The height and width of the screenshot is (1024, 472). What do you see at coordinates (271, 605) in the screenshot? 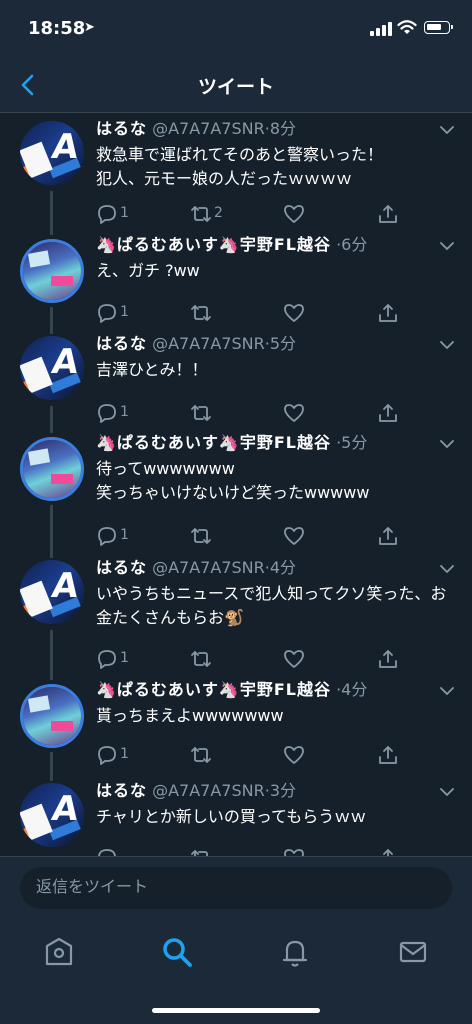
I see `tweet-text: いやうちもニュースで犯人知ってクソ笑った、お金たくさんもらお🐒` at bounding box center [271, 605].